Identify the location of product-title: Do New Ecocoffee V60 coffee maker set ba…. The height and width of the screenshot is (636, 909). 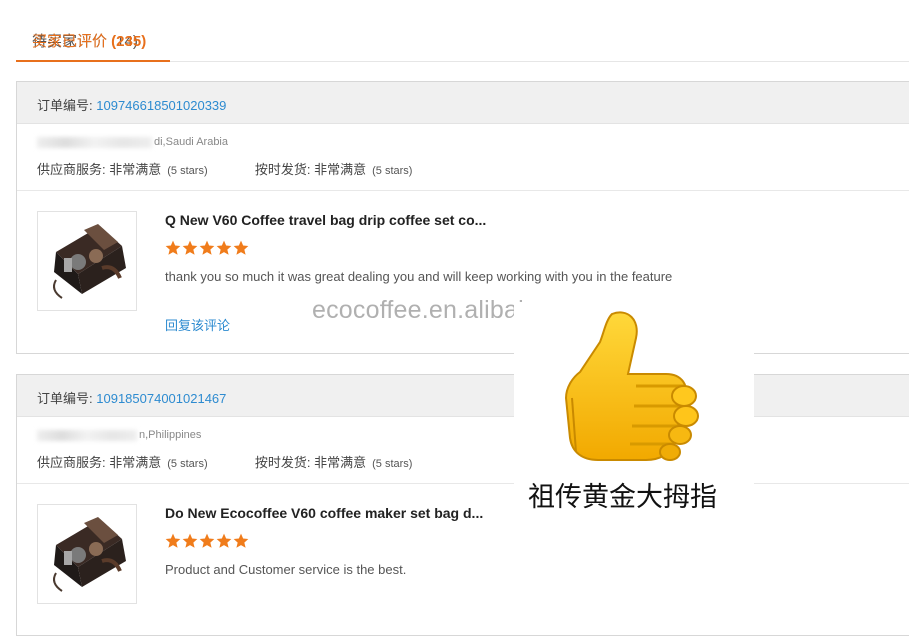
(324, 513).